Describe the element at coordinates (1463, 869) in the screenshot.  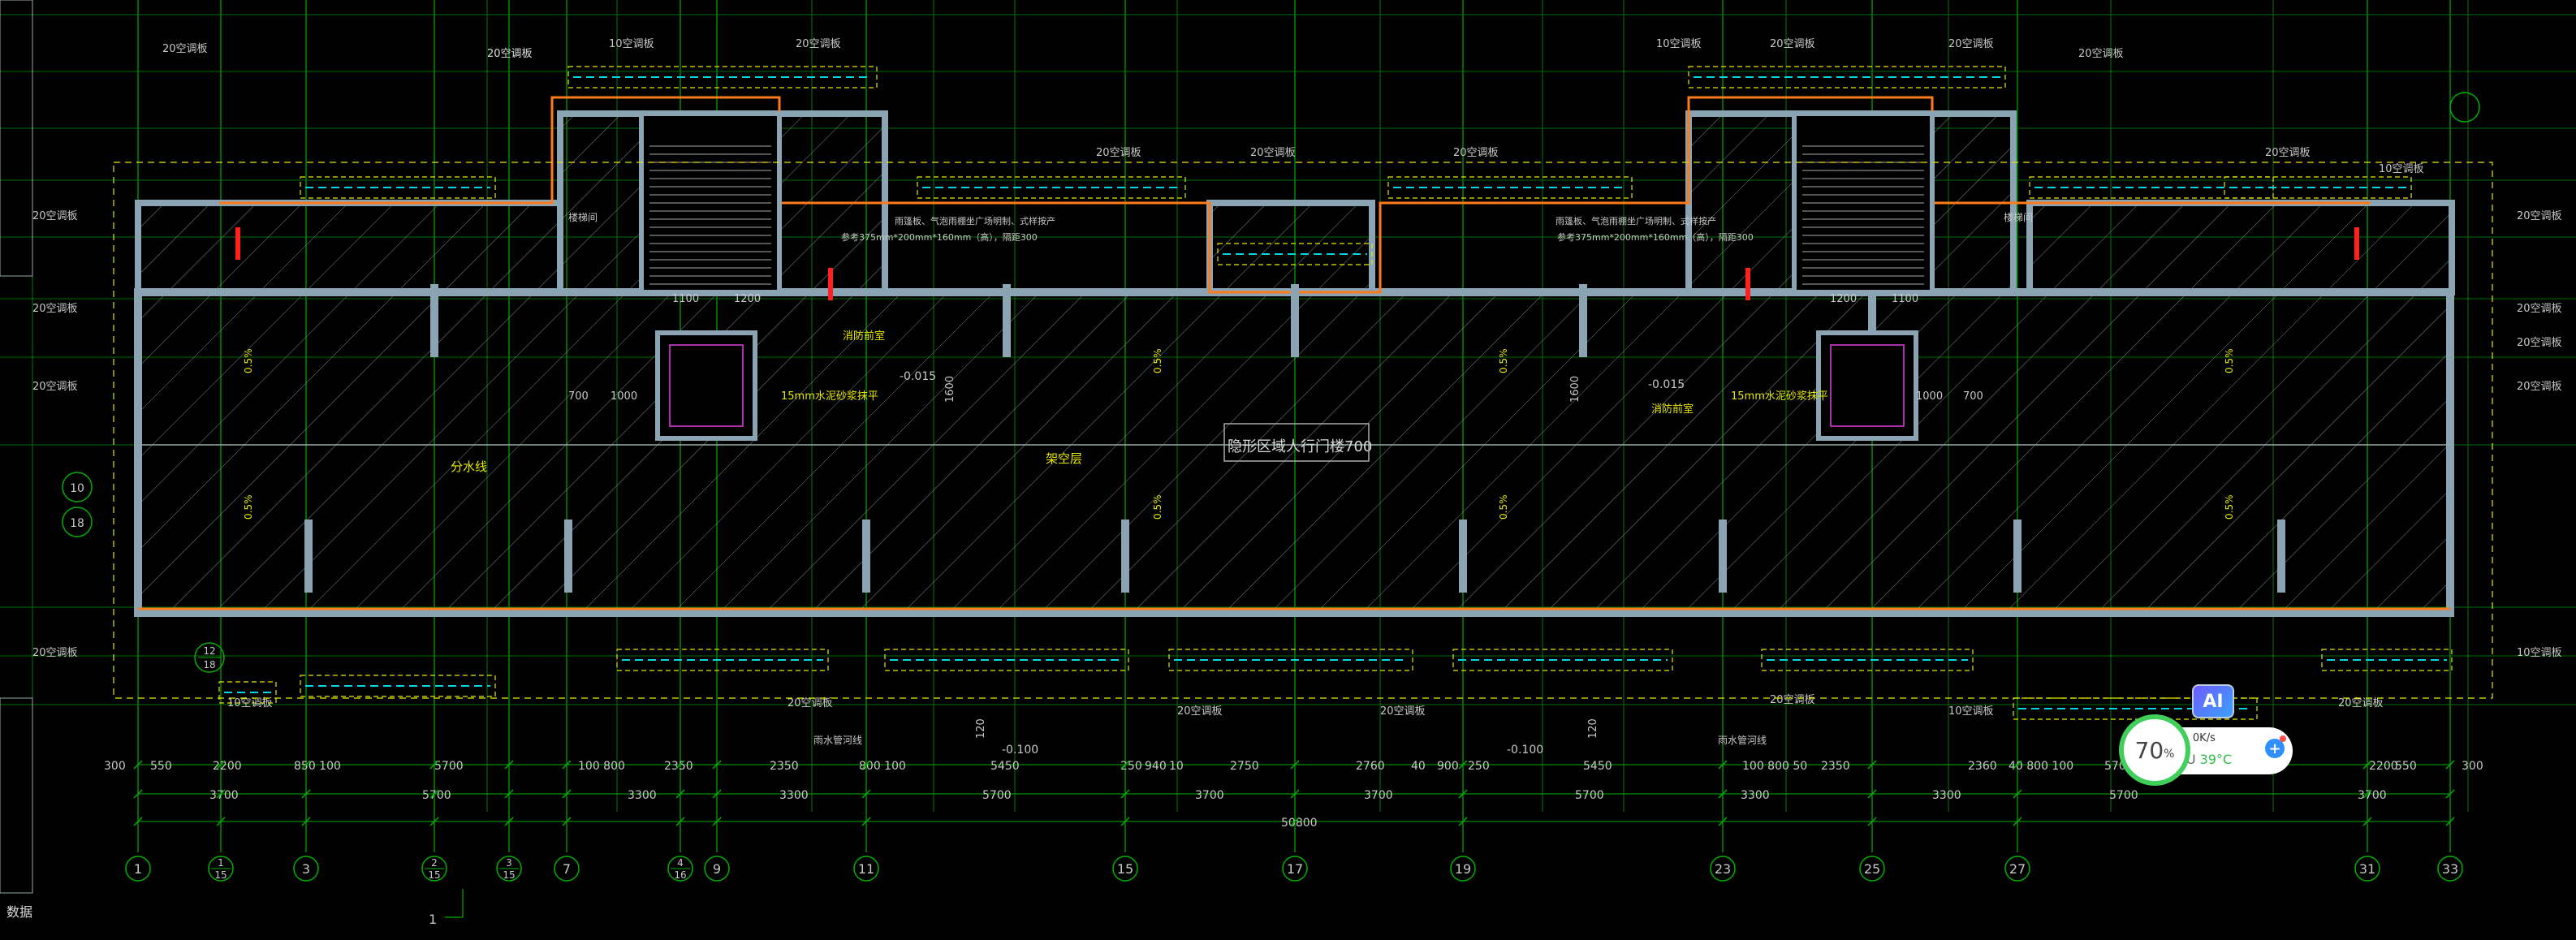
I see `axis-label: 19` at that location.